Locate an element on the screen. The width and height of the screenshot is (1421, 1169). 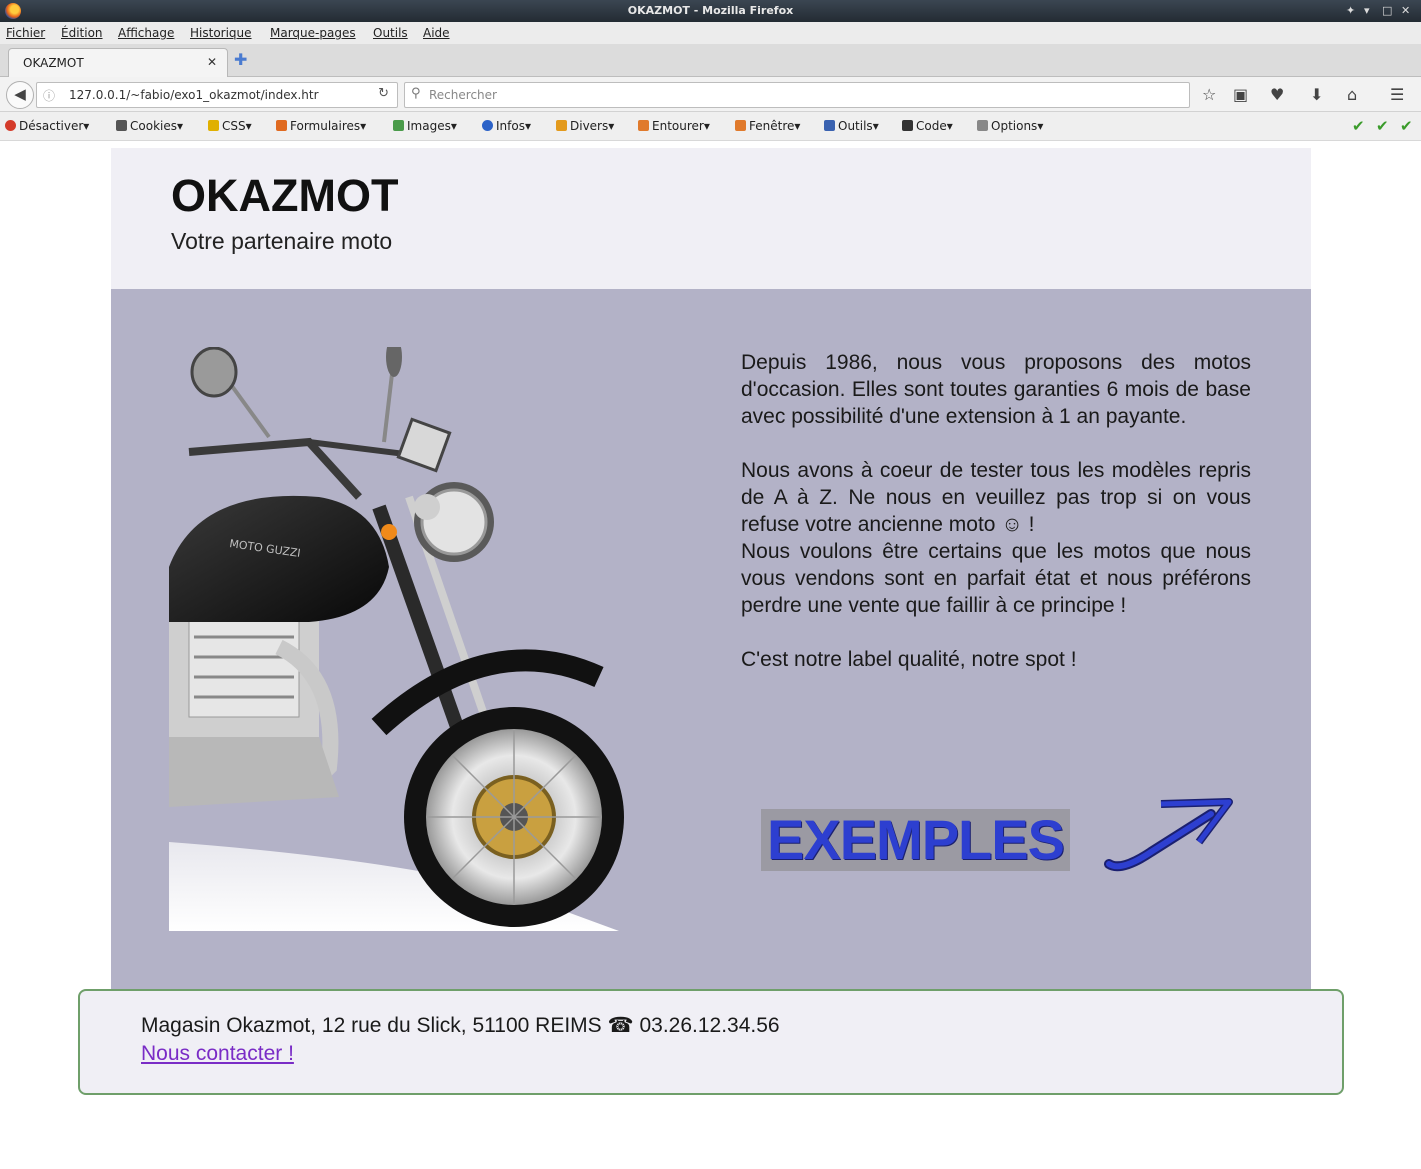
tab-okazmot: OKAZMOT ✕ is located at coordinates (118, 62).